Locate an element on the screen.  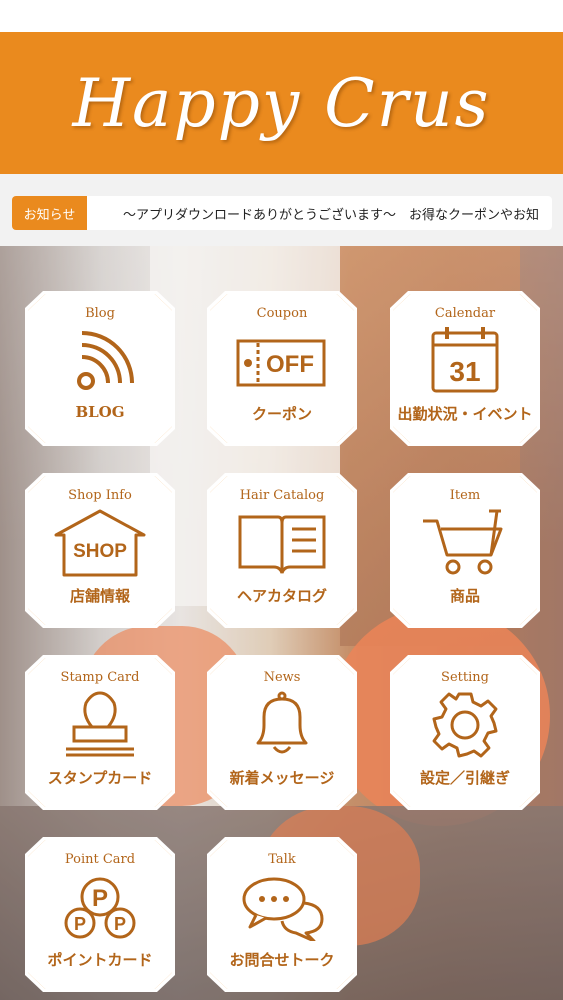
tile-en-label: Stamp Card is located at coordinates (100, 677).